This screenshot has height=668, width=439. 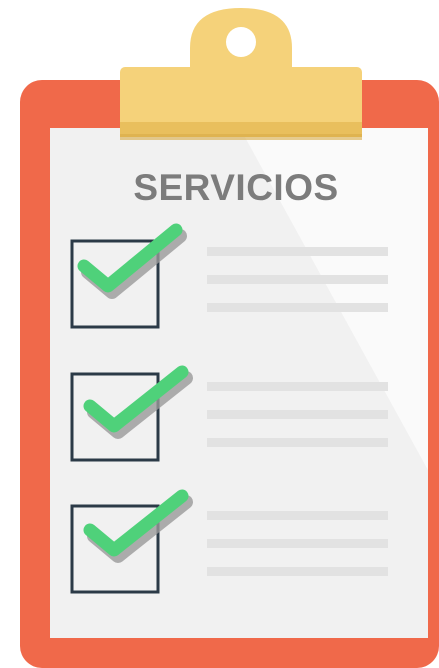 What do you see at coordinates (236, 187) in the screenshot?
I see `clipboard-title: SERVICIOS` at bounding box center [236, 187].